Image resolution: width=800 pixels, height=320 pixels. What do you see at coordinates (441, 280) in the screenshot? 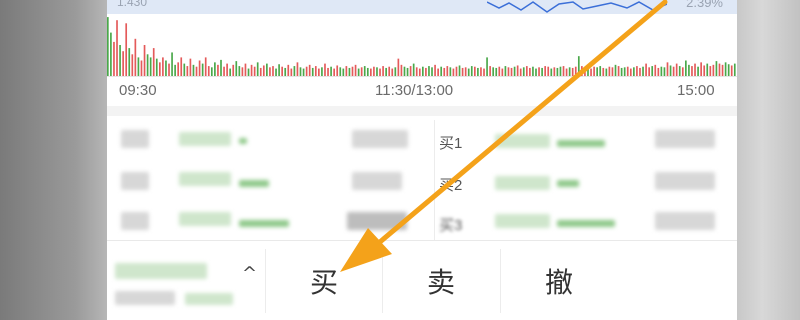
I see `sell-button: 卖` at bounding box center [441, 280].